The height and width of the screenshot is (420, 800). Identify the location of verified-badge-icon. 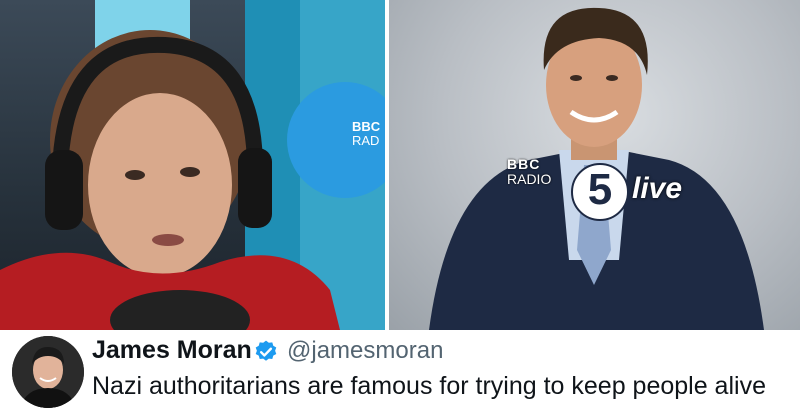
(266, 350).